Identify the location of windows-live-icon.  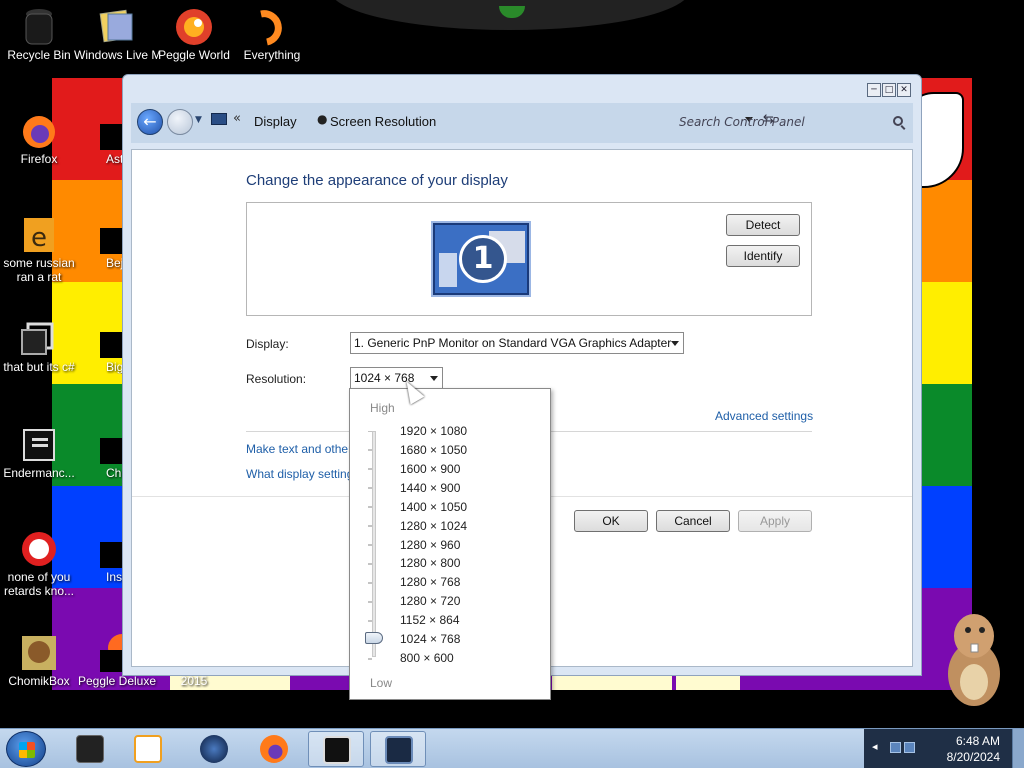
(116, 26).